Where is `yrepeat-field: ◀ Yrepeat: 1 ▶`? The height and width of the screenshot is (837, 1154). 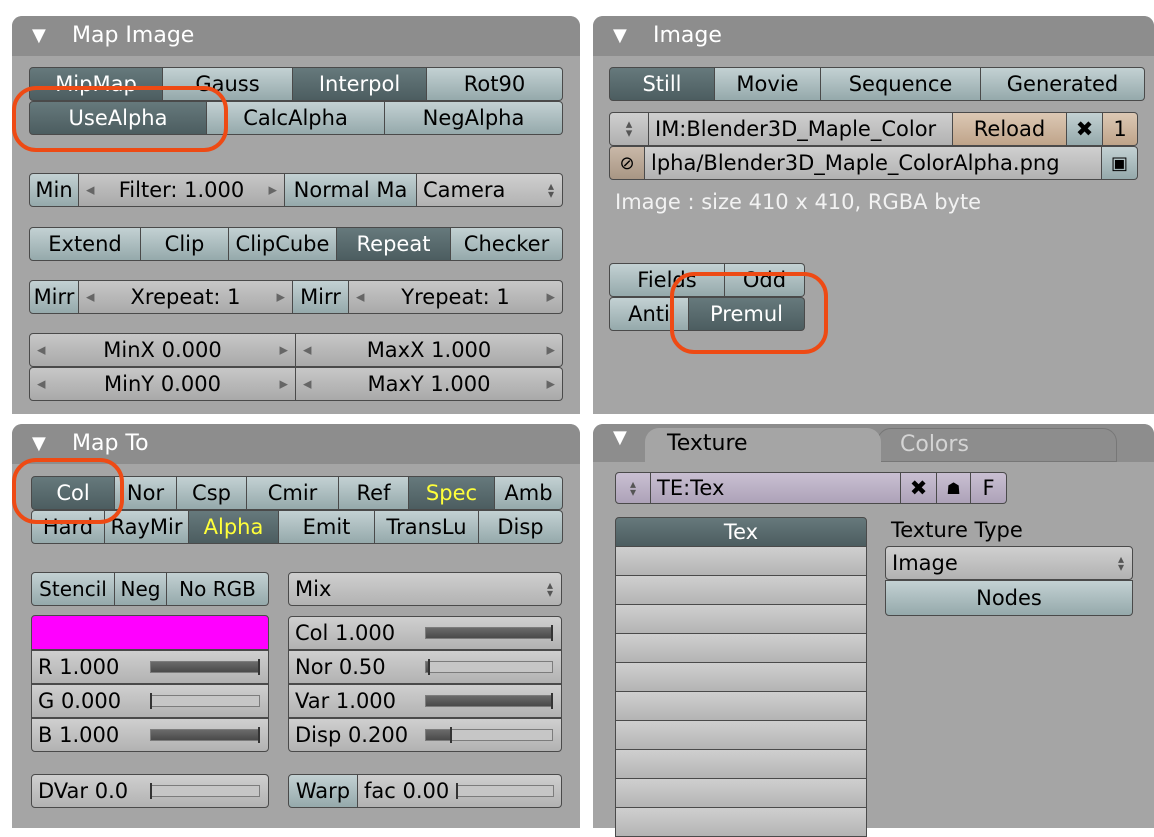
yrepeat-field: ◀ Yrepeat: 1 ▶ is located at coordinates (456, 297).